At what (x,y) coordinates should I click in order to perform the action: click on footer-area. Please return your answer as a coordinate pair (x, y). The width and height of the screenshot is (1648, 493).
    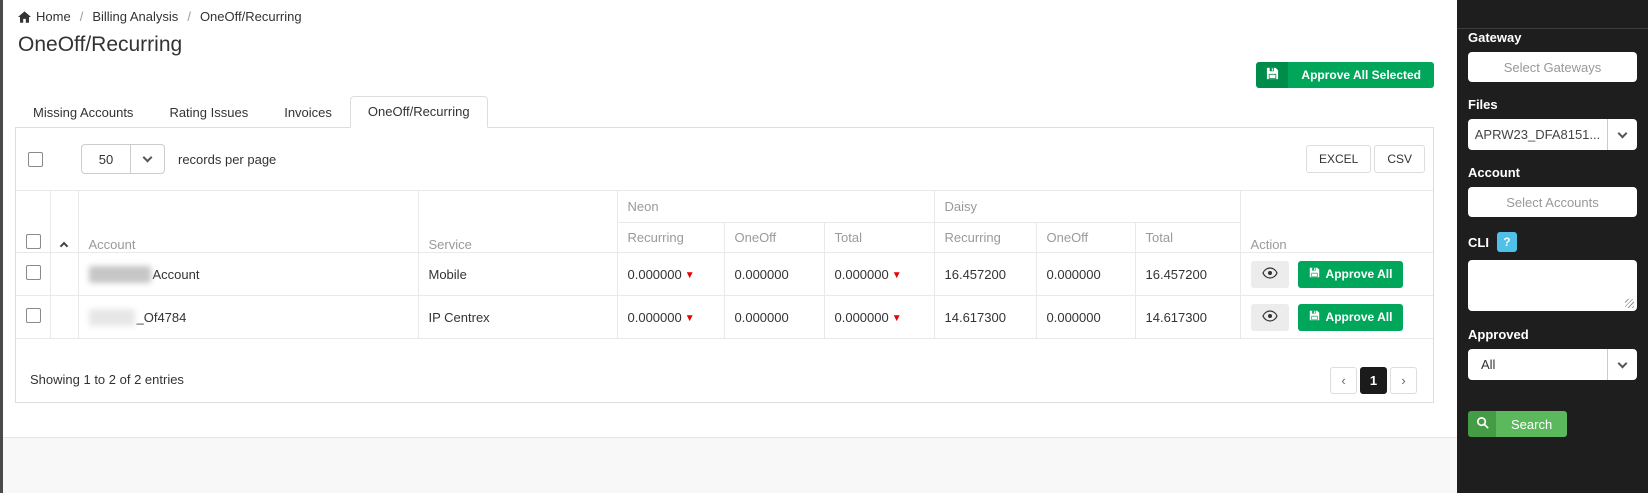
    Looking at the image, I should click on (730, 465).